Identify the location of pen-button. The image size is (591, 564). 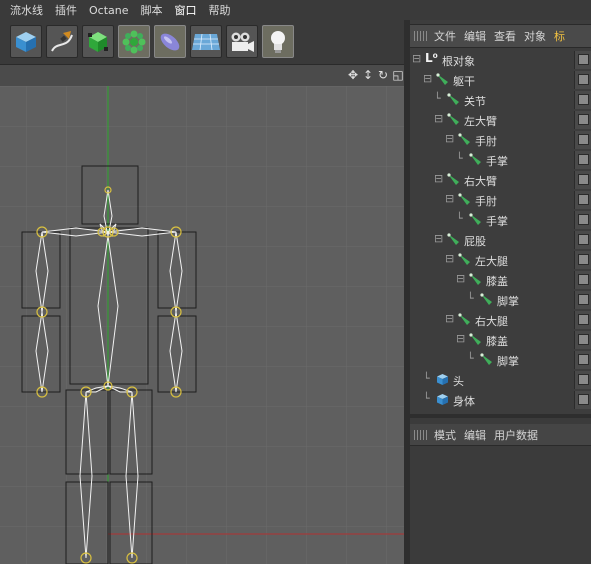
(62, 41).